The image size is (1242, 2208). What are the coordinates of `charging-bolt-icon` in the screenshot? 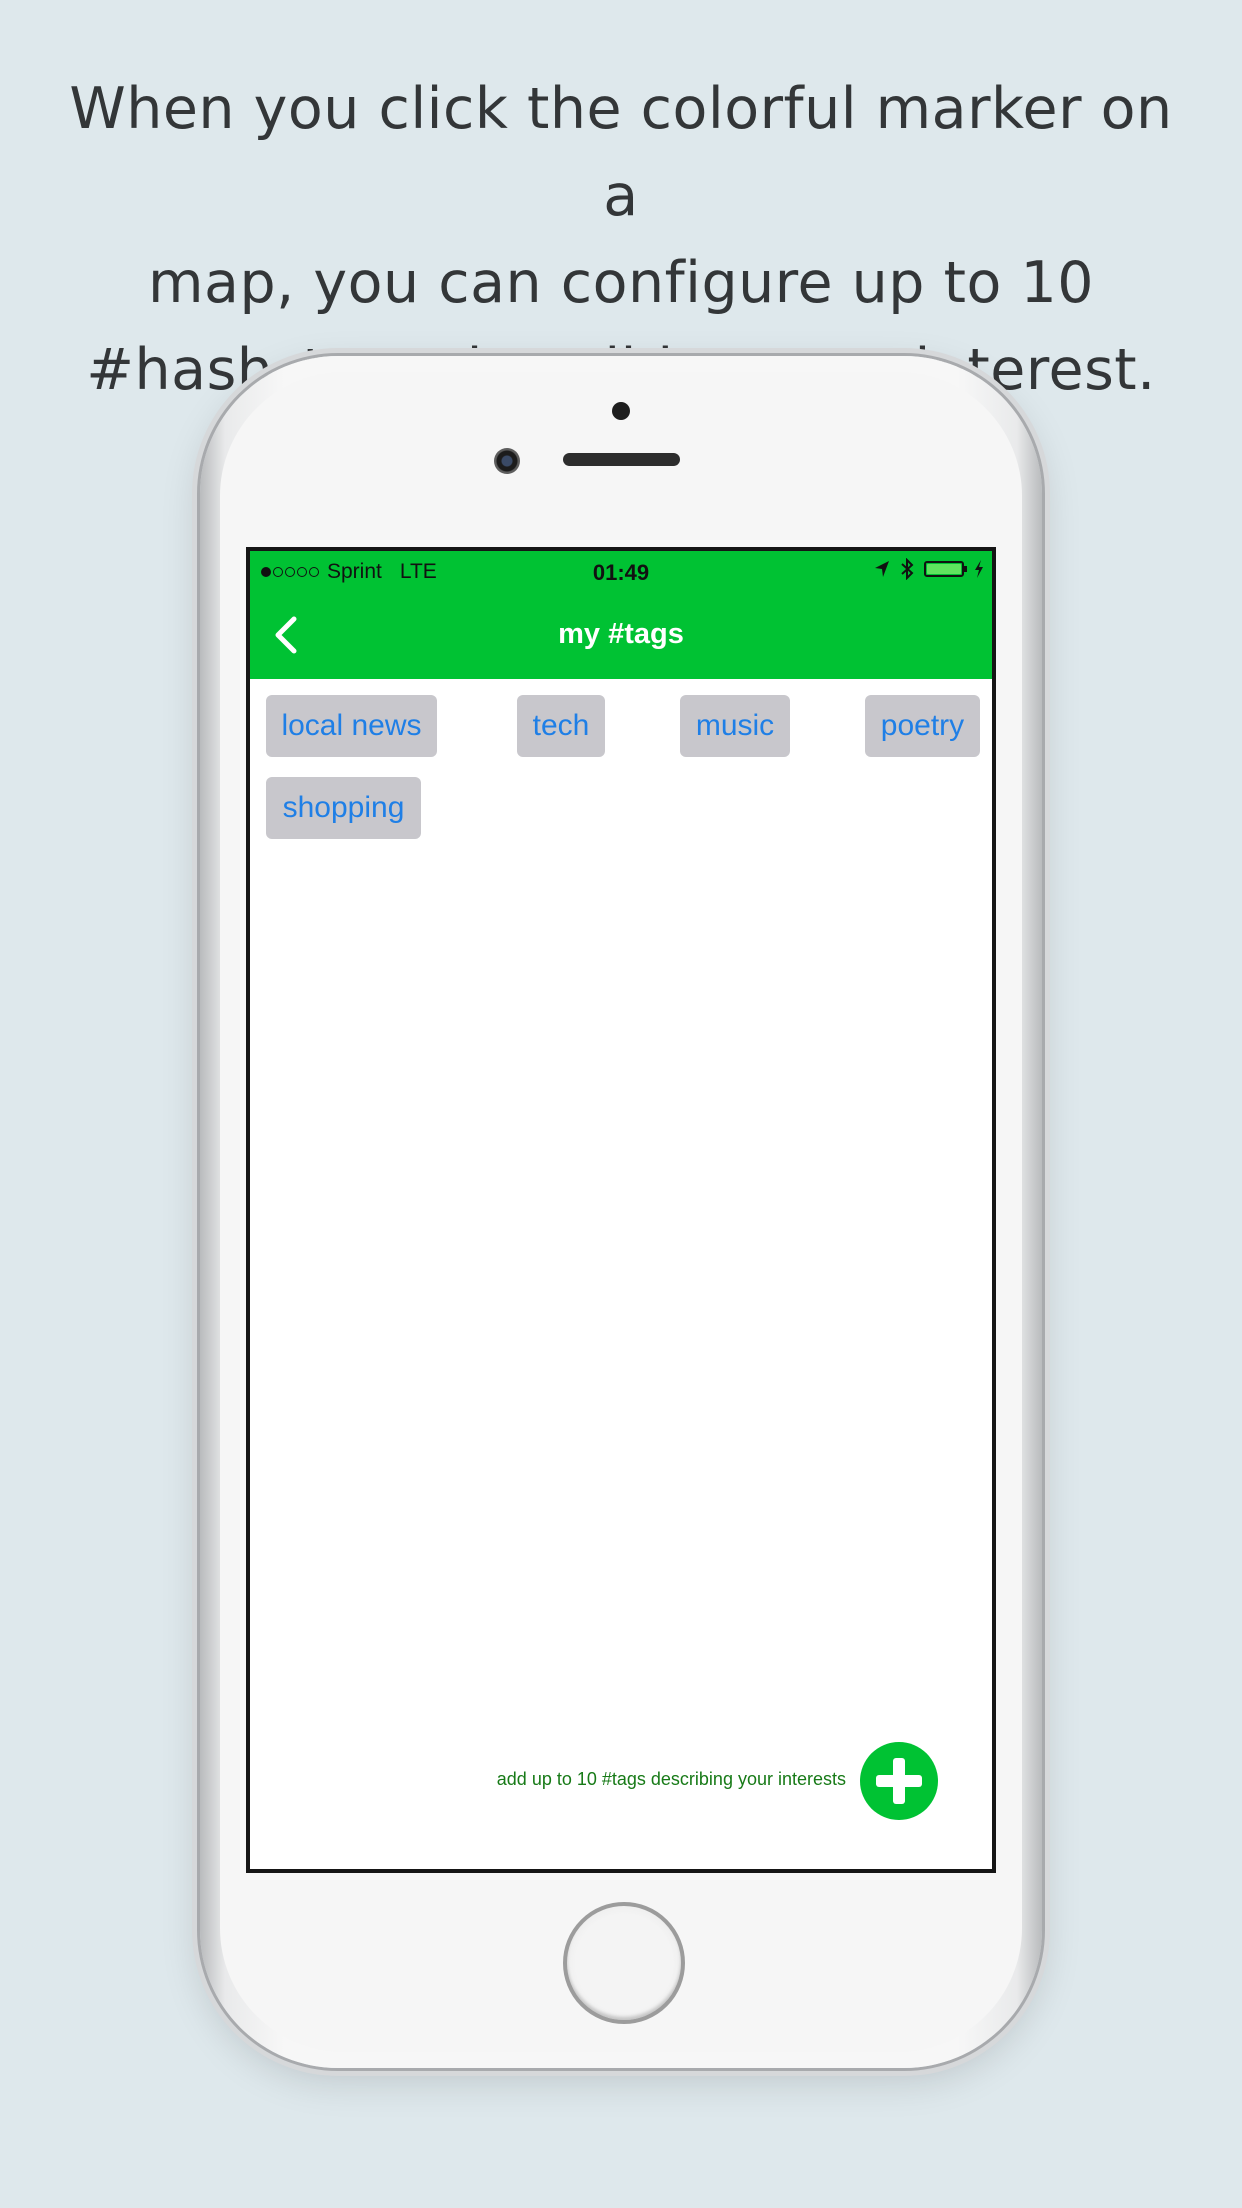 It's located at (979, 569).